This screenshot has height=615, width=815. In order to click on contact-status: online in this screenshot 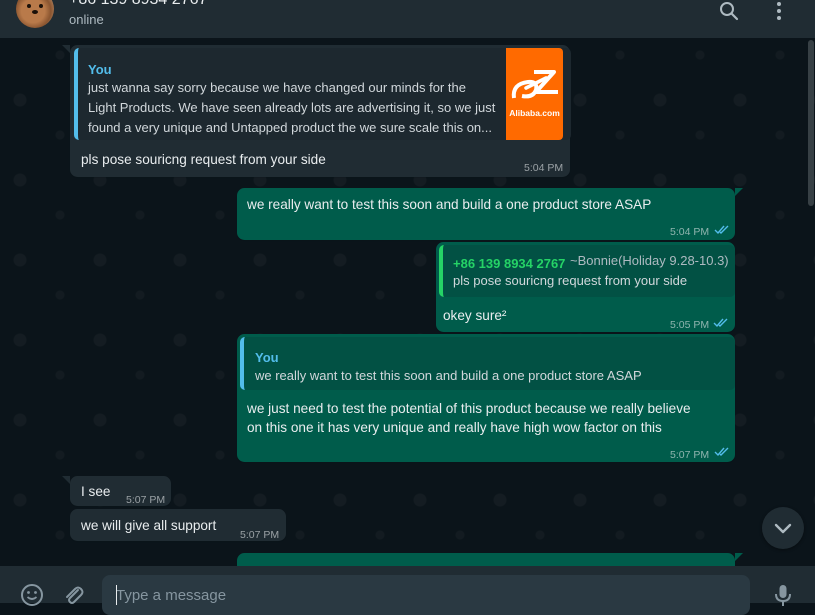, I will do `click(86, 19)`.